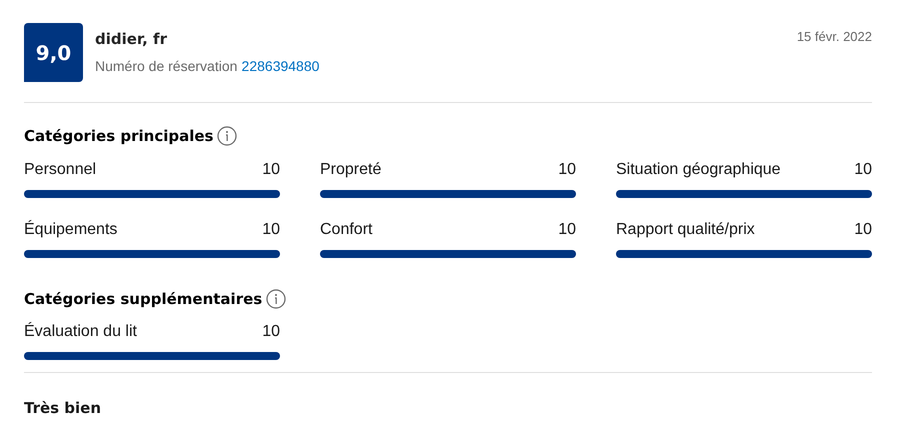  What do you see at coordinates (834, 37) in the screenshot?
I see `review-date: 15 févr. 2022` at bounding box center [834, 37].